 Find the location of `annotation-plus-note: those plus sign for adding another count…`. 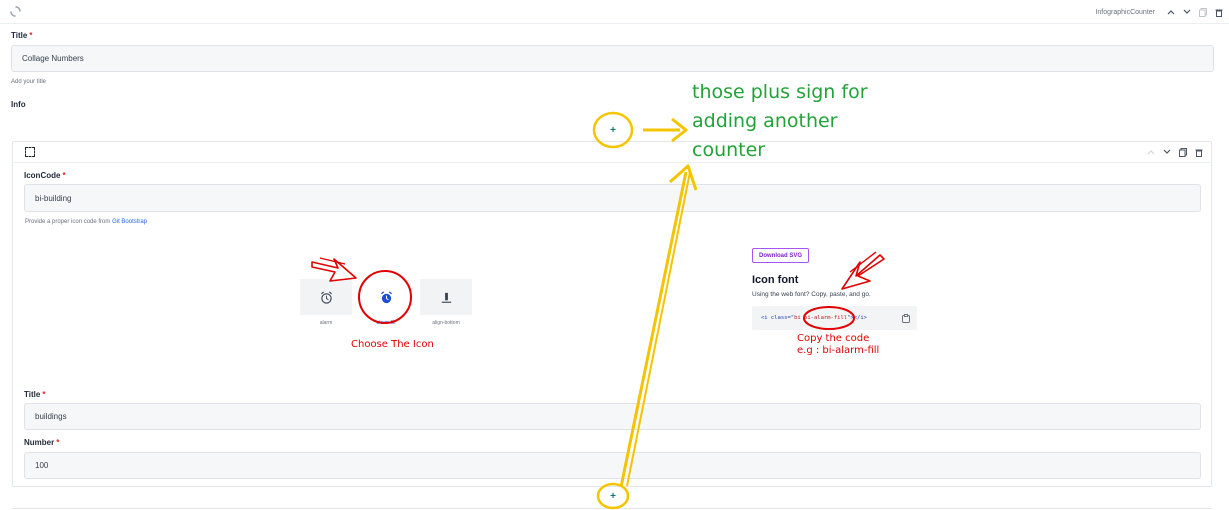

annotation-plus-note: those plus sign for adding another count… is located at coordinates (780, 121).